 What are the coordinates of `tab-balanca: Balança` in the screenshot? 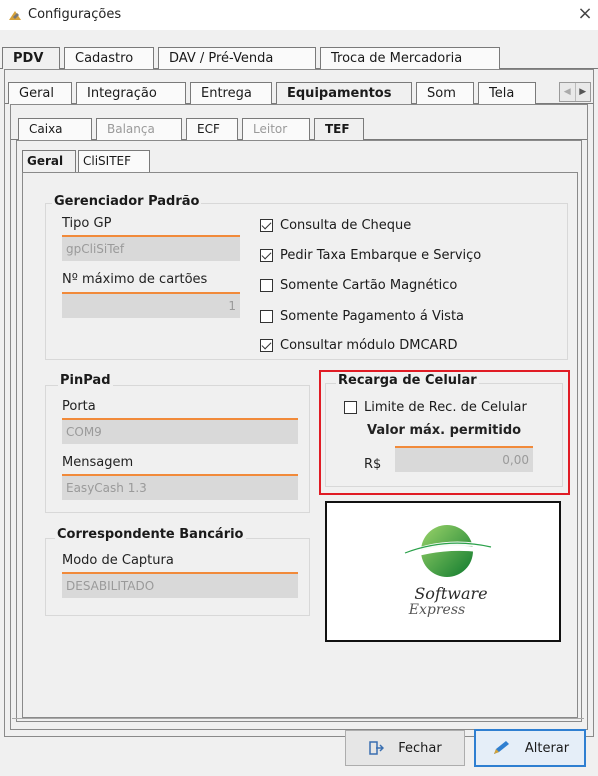 It's located at (139, 129).